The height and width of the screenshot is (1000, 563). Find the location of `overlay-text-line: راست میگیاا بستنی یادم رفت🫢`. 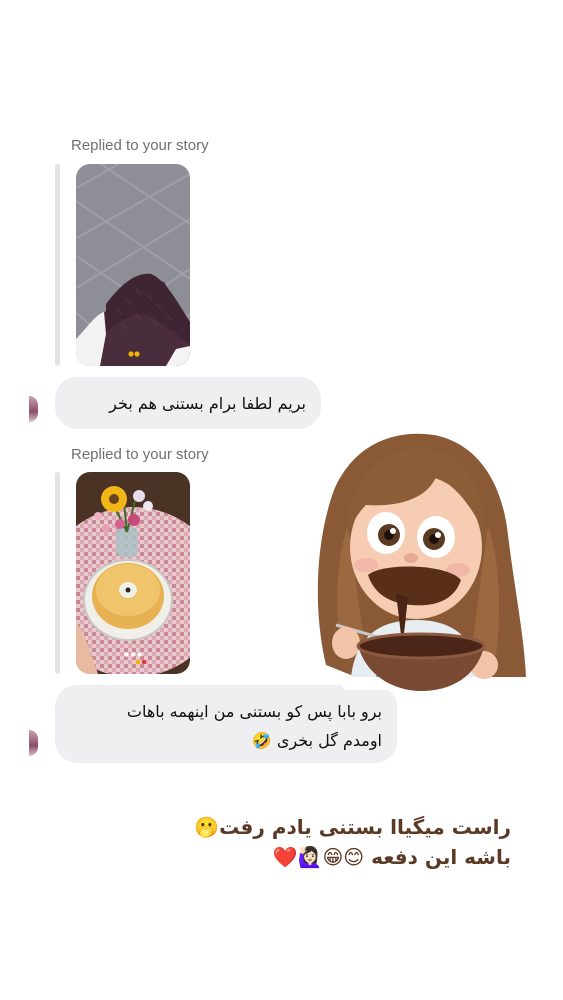

overlay-text-line: راست میگیاا بستنی یادم رفت🫢 is located at coordinates (352, 827).